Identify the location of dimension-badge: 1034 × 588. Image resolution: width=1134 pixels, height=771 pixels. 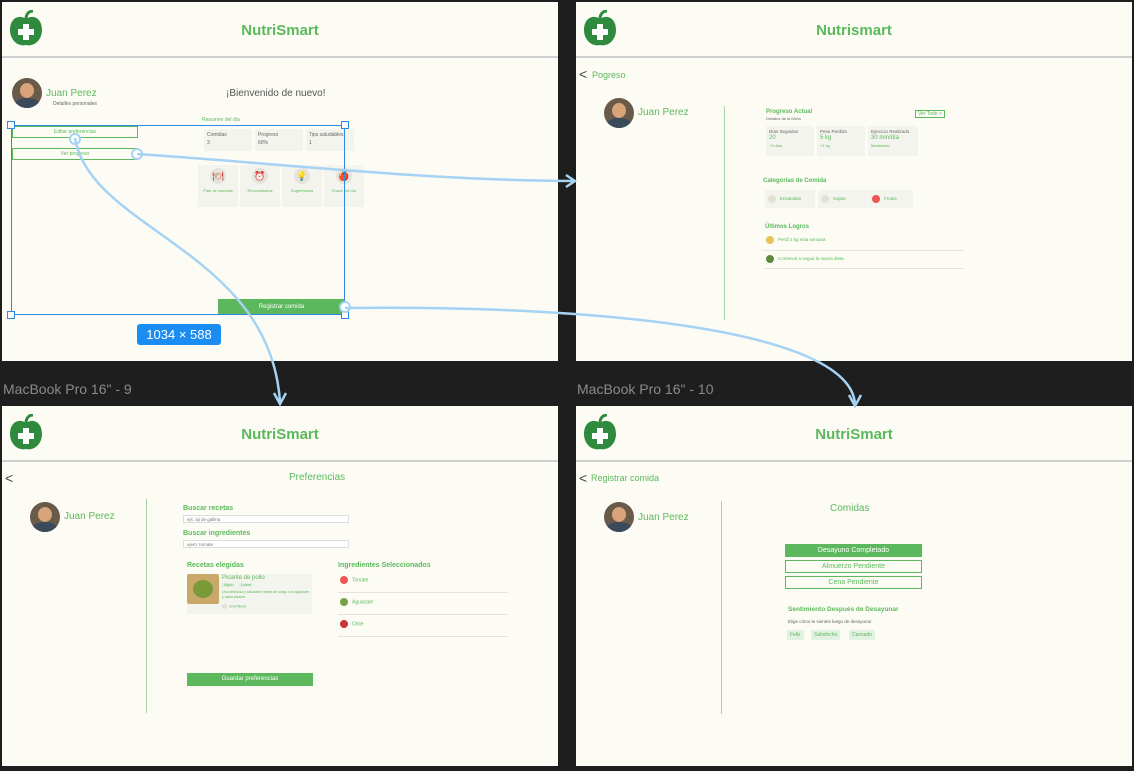
(179, 334).